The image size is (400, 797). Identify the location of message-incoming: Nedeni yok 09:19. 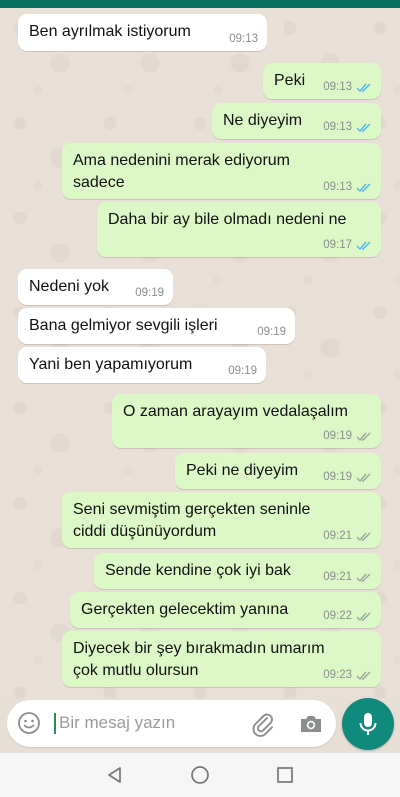
(95, 287).